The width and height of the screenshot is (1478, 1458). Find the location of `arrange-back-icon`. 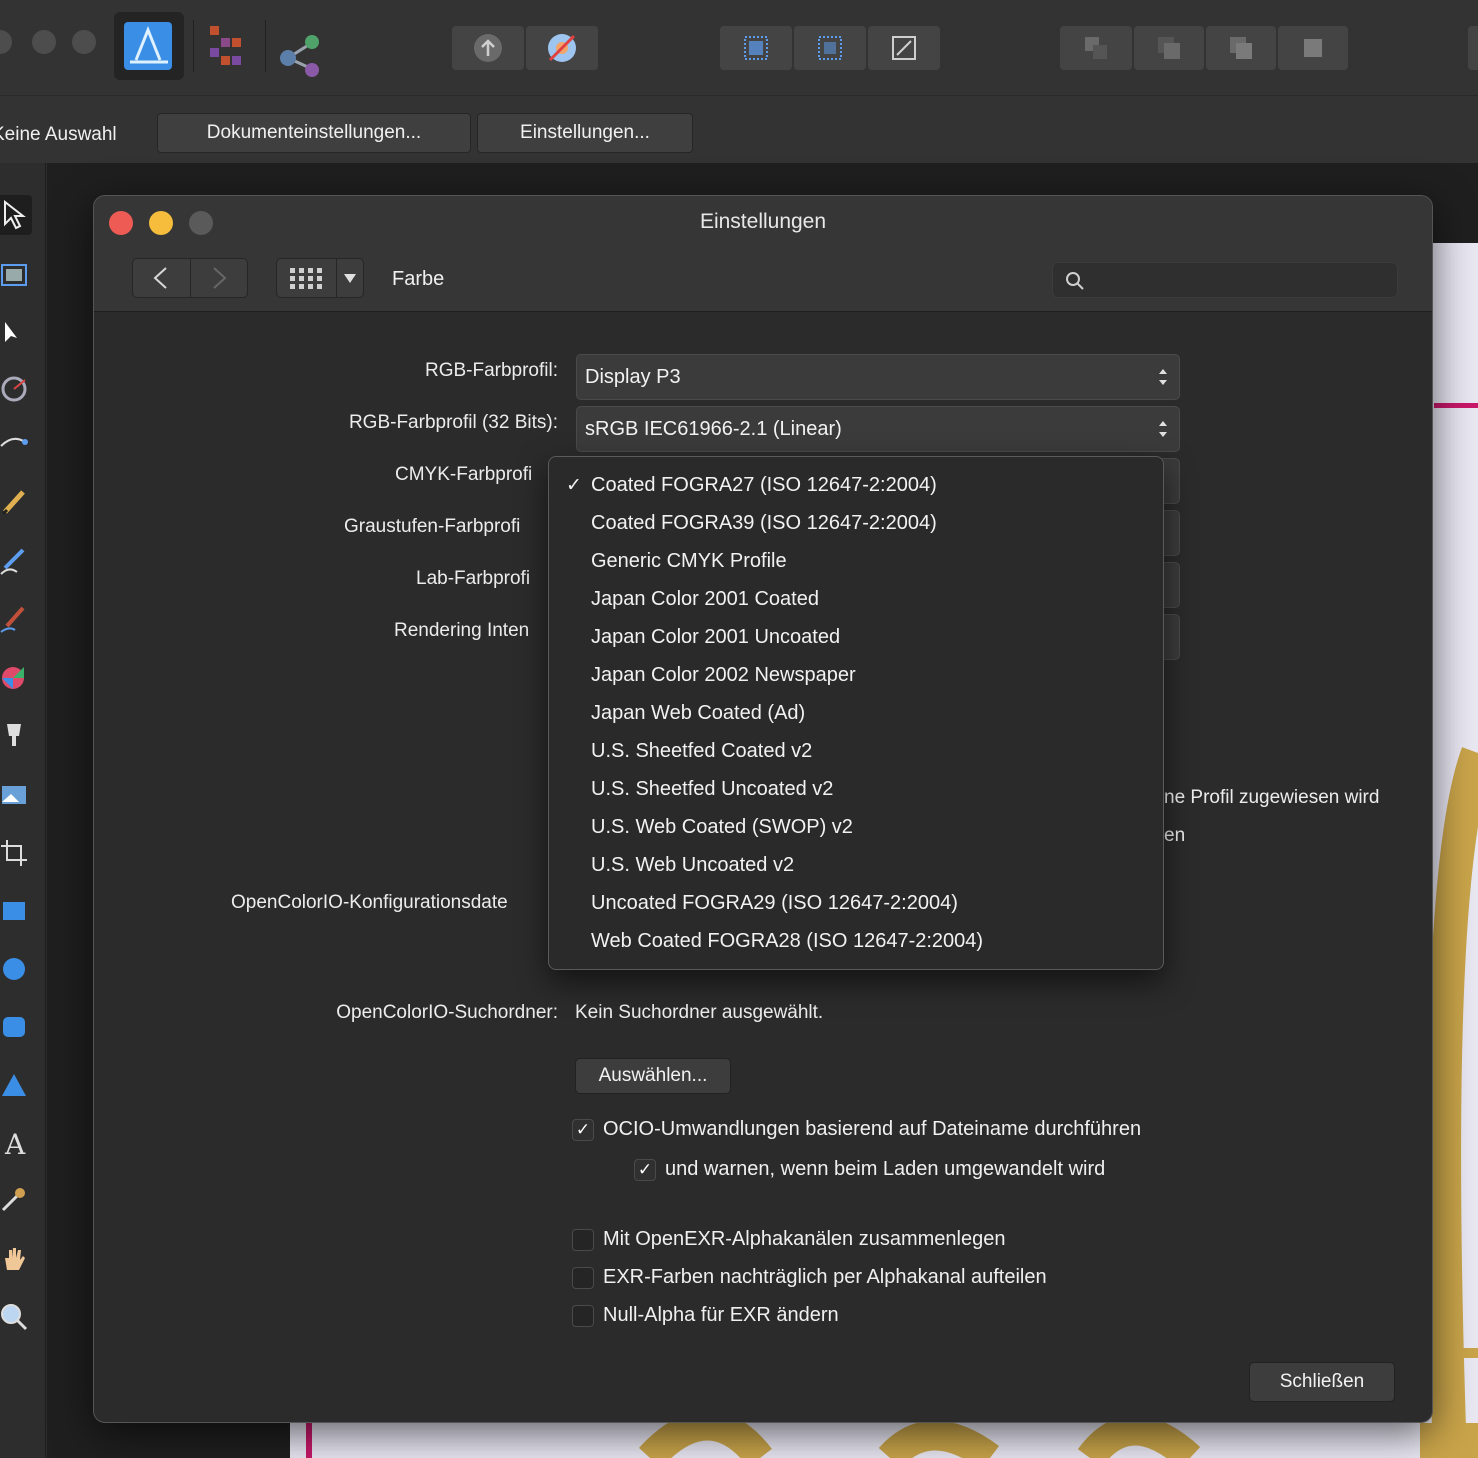

arrange-back-icon is located at coordinates (1096, 48).